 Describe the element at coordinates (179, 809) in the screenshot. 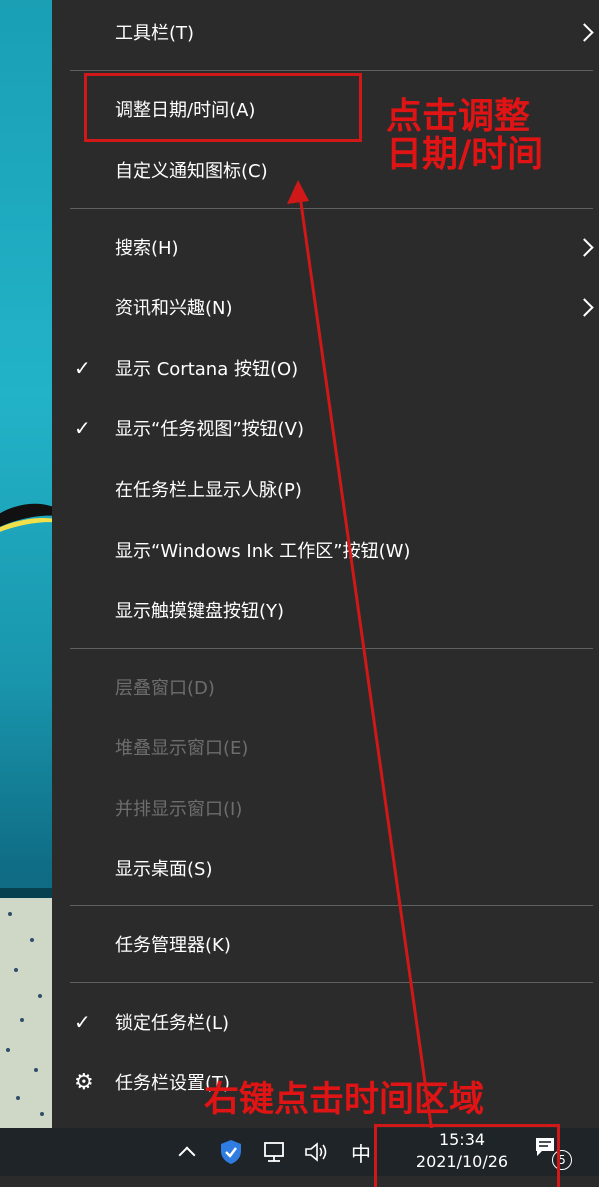

I see `menu-item-label: 并排显示窗口(I)` at that location.